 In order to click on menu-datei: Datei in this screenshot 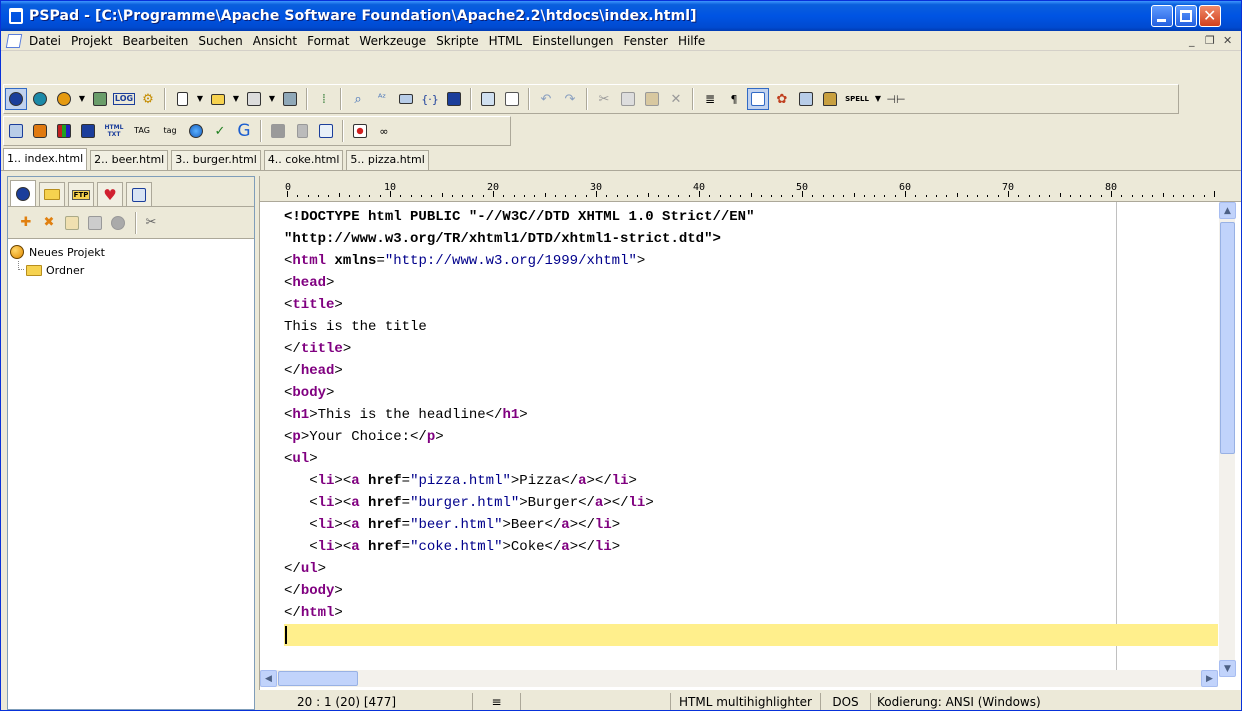, I will do `click(45, 41)`.